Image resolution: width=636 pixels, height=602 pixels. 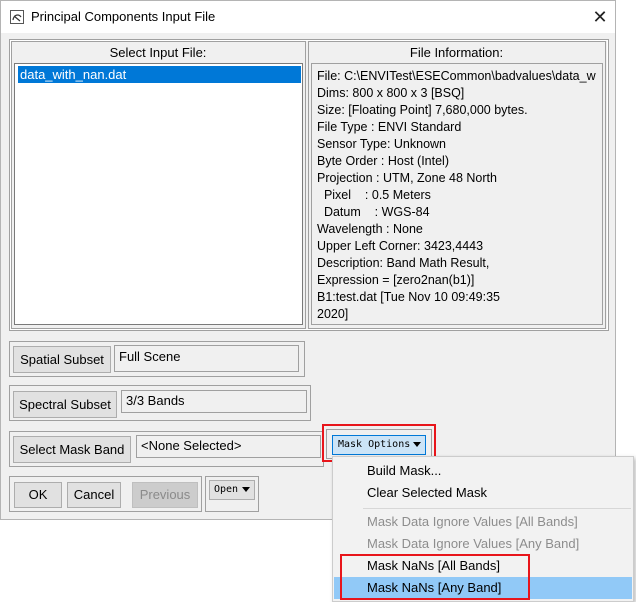 I want to click on info-line-file-type: File Type : ENVI Standard, so click(x=389, y=127).